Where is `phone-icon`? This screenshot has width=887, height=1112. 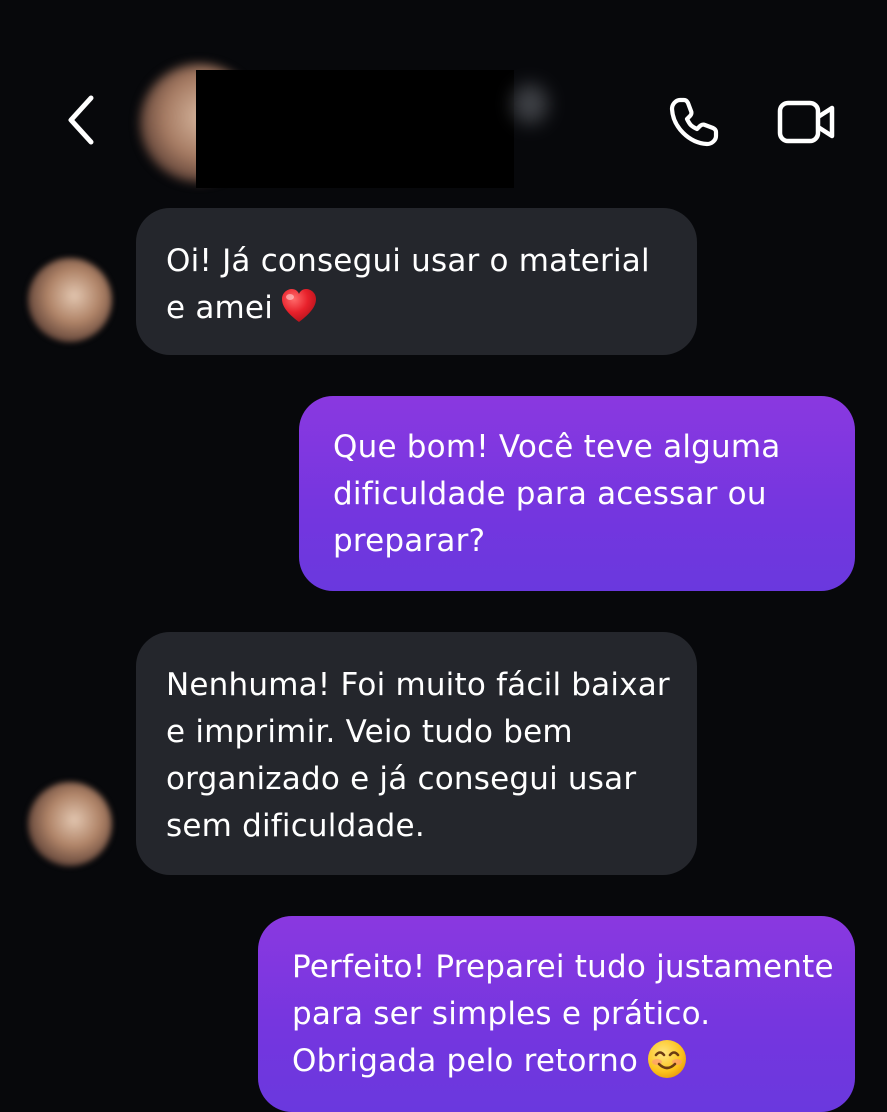
phone-icon is located at coordinates (694, 122).